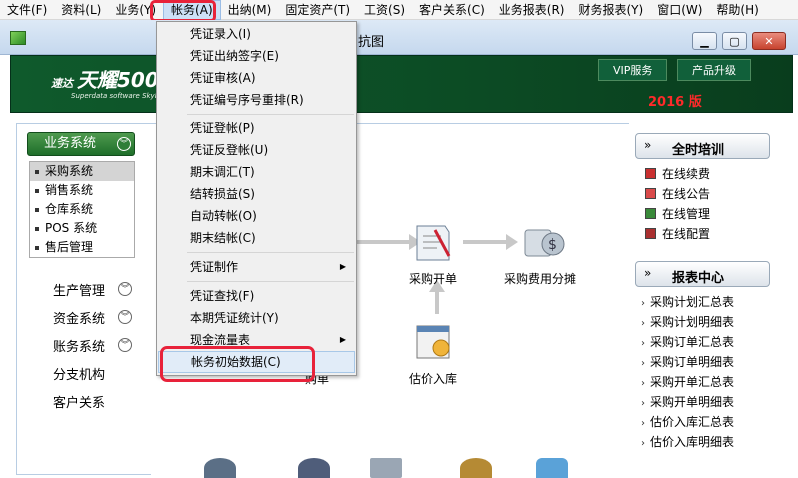 This screenshot has height=478, width=798. What do you see at coordinates (687, 421) in the screenshot?
I see `report-link: › 估价入库汇总表` at bounding box center [687, 421].